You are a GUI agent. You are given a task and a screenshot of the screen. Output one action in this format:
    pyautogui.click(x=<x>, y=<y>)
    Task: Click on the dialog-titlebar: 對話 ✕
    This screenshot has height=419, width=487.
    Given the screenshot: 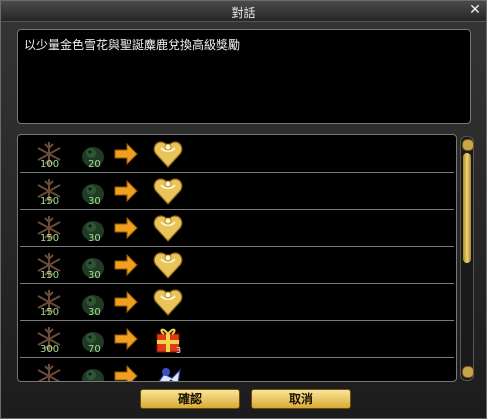 What is the action you would take?
    pyautogui.click(x=243, y=11)
    